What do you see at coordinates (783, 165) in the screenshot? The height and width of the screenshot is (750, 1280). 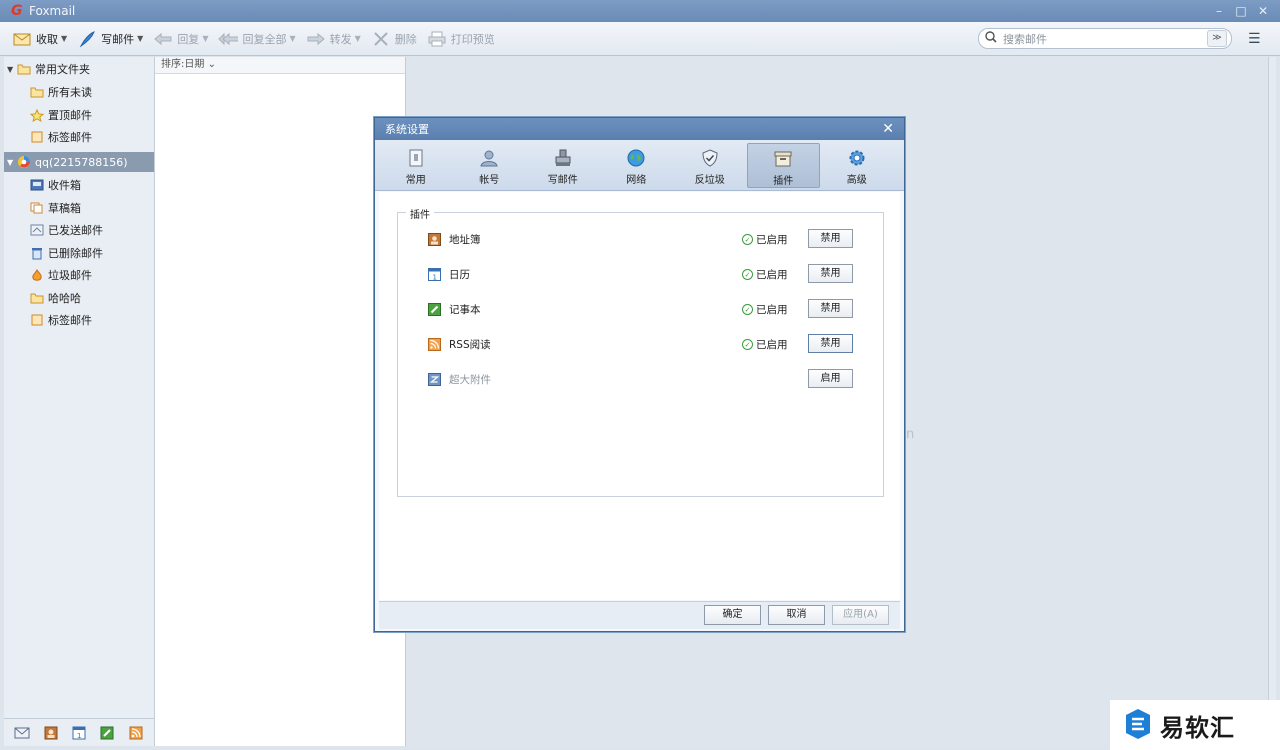 I see `tab-plugins: 插件` at bounding box center [783, 165].